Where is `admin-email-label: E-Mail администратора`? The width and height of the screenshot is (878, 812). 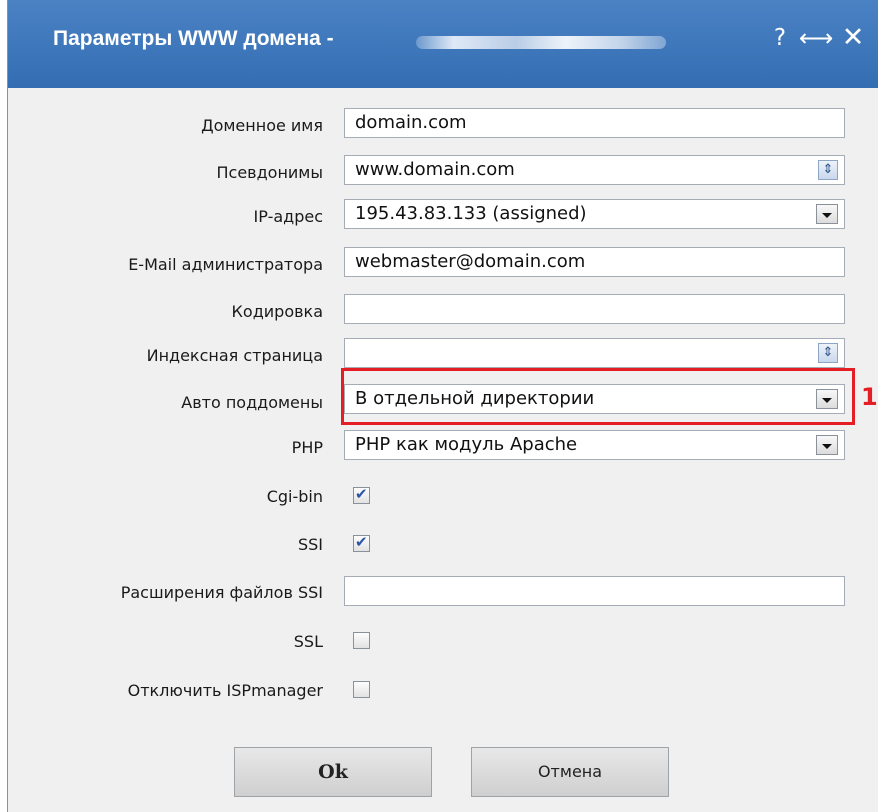
admin-email-label: E-Mail администратора is located at coordinates (225, 264).